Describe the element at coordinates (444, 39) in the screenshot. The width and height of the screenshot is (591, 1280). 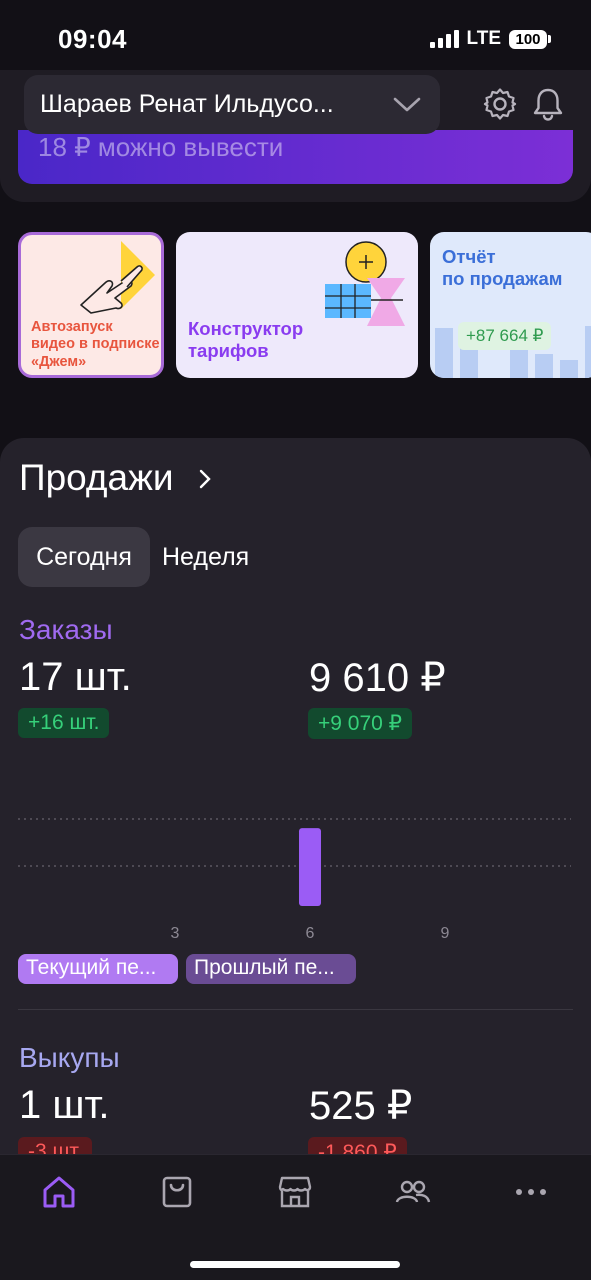
I see `signal-icon` at that location.